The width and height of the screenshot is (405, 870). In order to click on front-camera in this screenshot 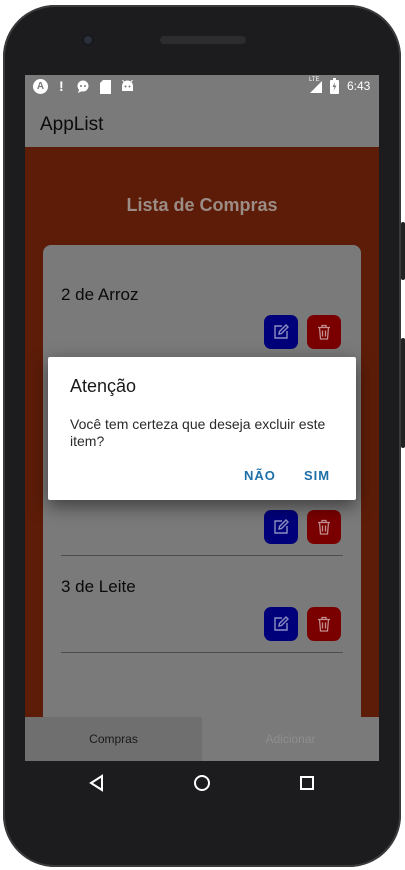, I will do `click(88, 40)`.